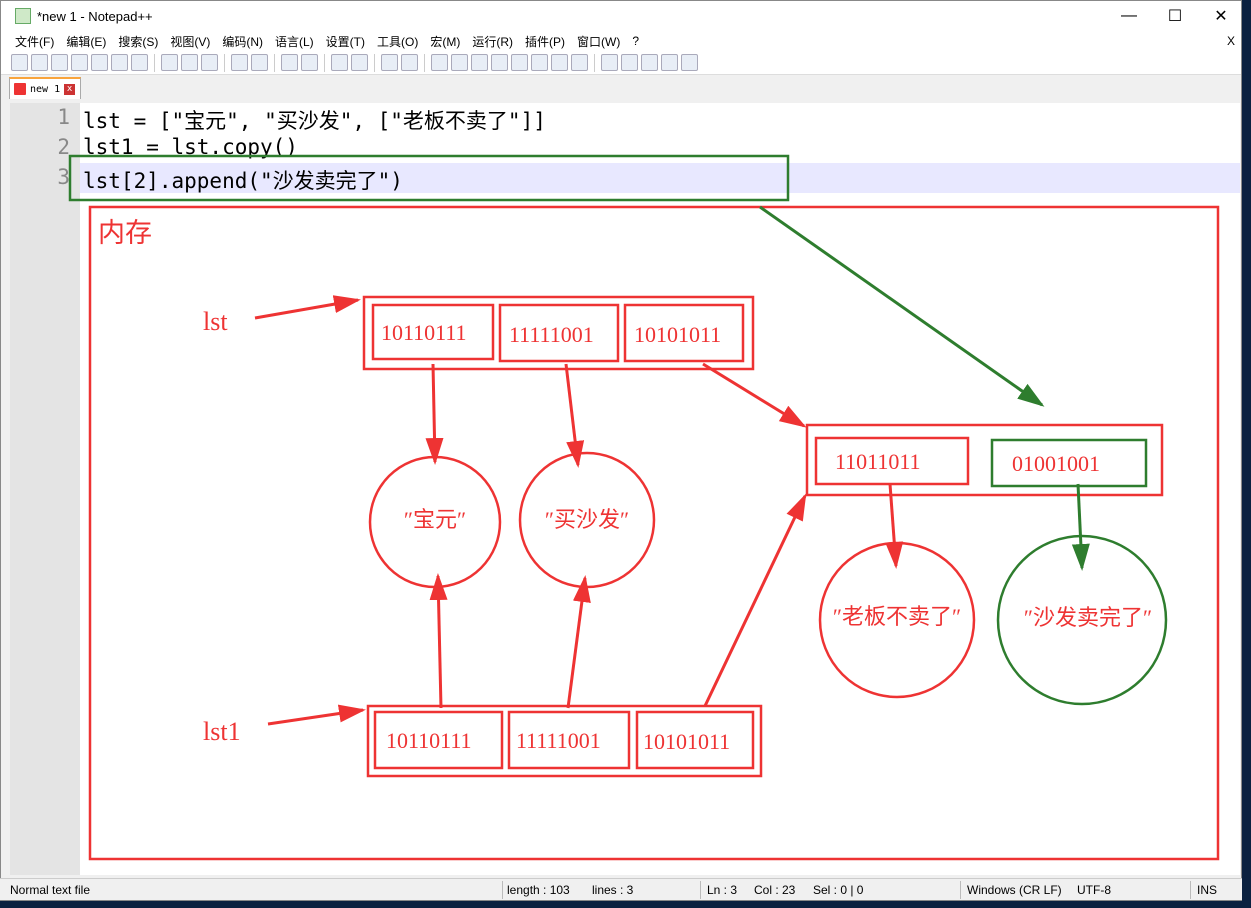 This screenshot has width=1251, height=908. What do you see at coordinates (45, 489) in the screenshot?
I see `line-number-gutter: 1 2 3` at bounding box center [45, 489].